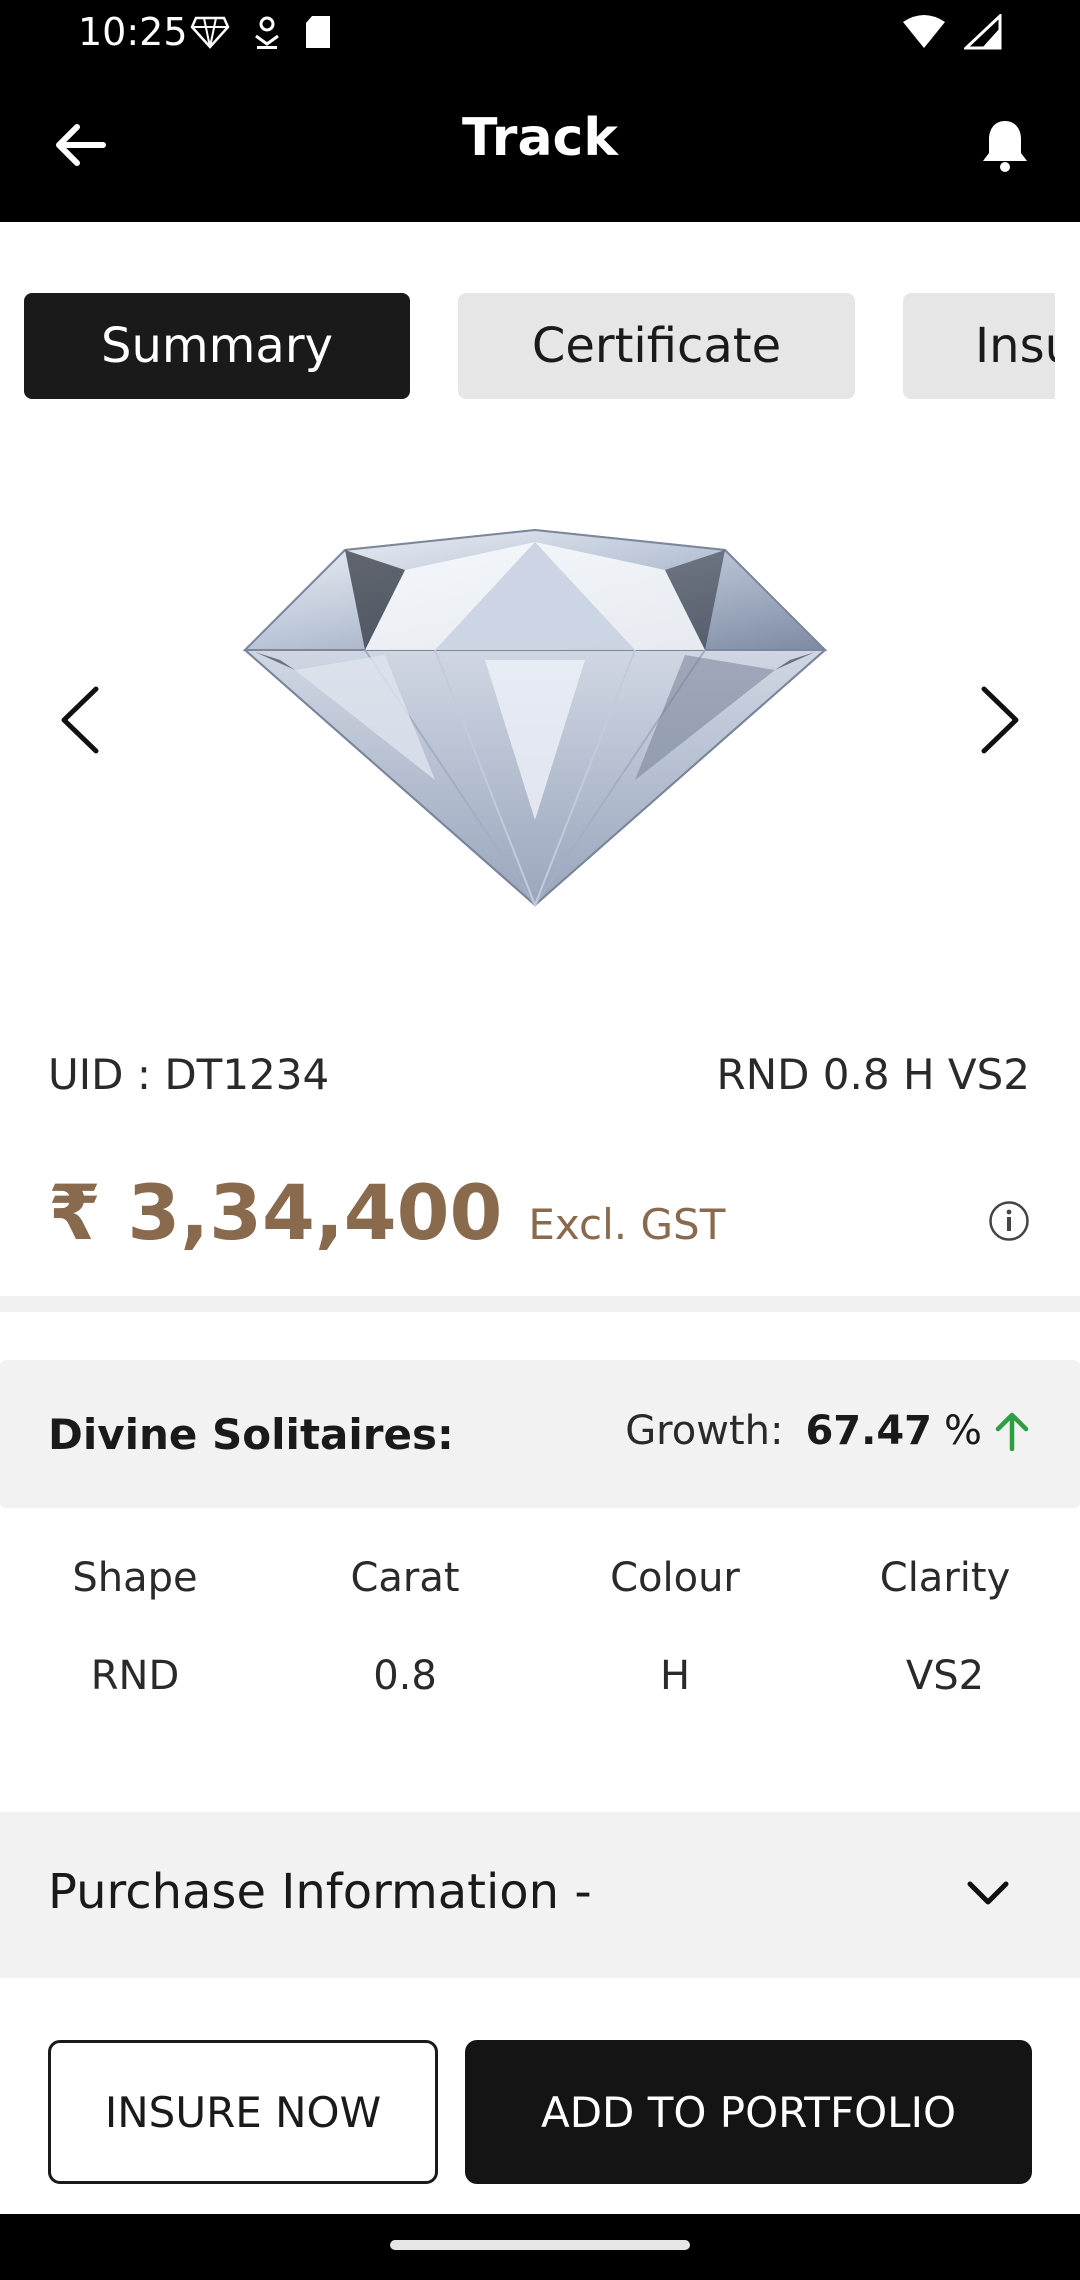  I want to click on purchase-expand-button, so click(988, 1894).